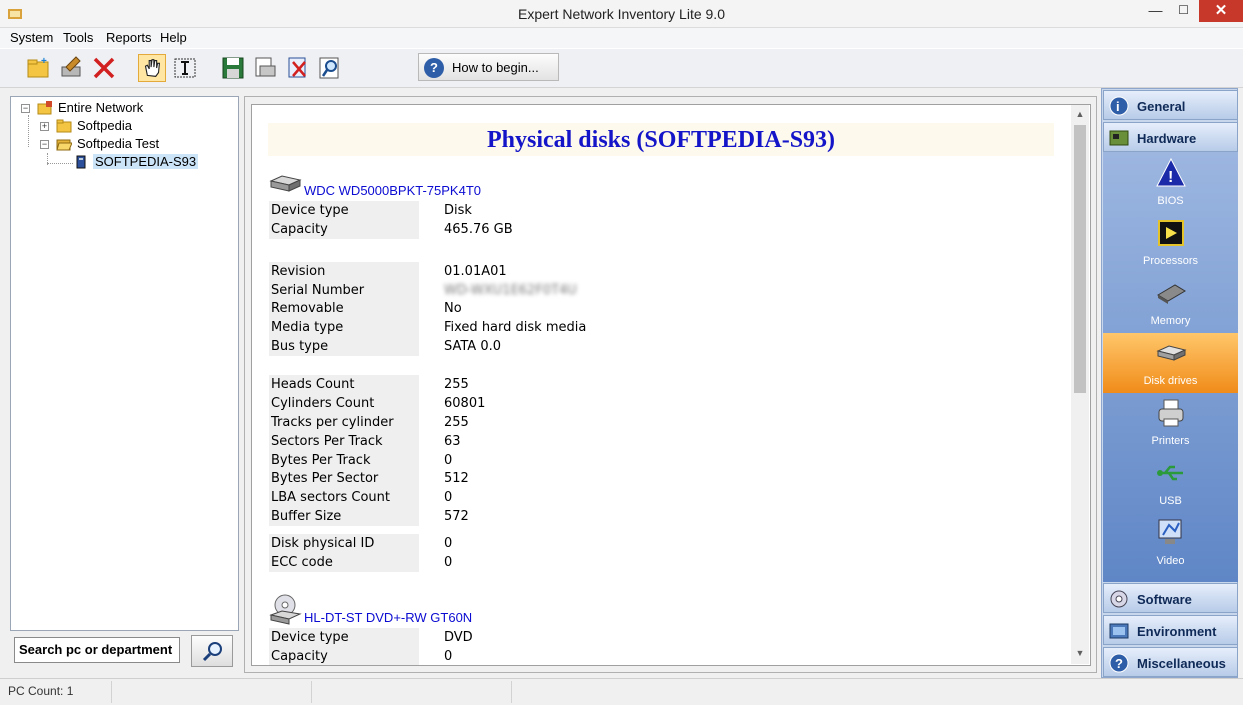 The image size is (1243, 705). I want to click on prop-value: 01.01A01, so click(475, 271).